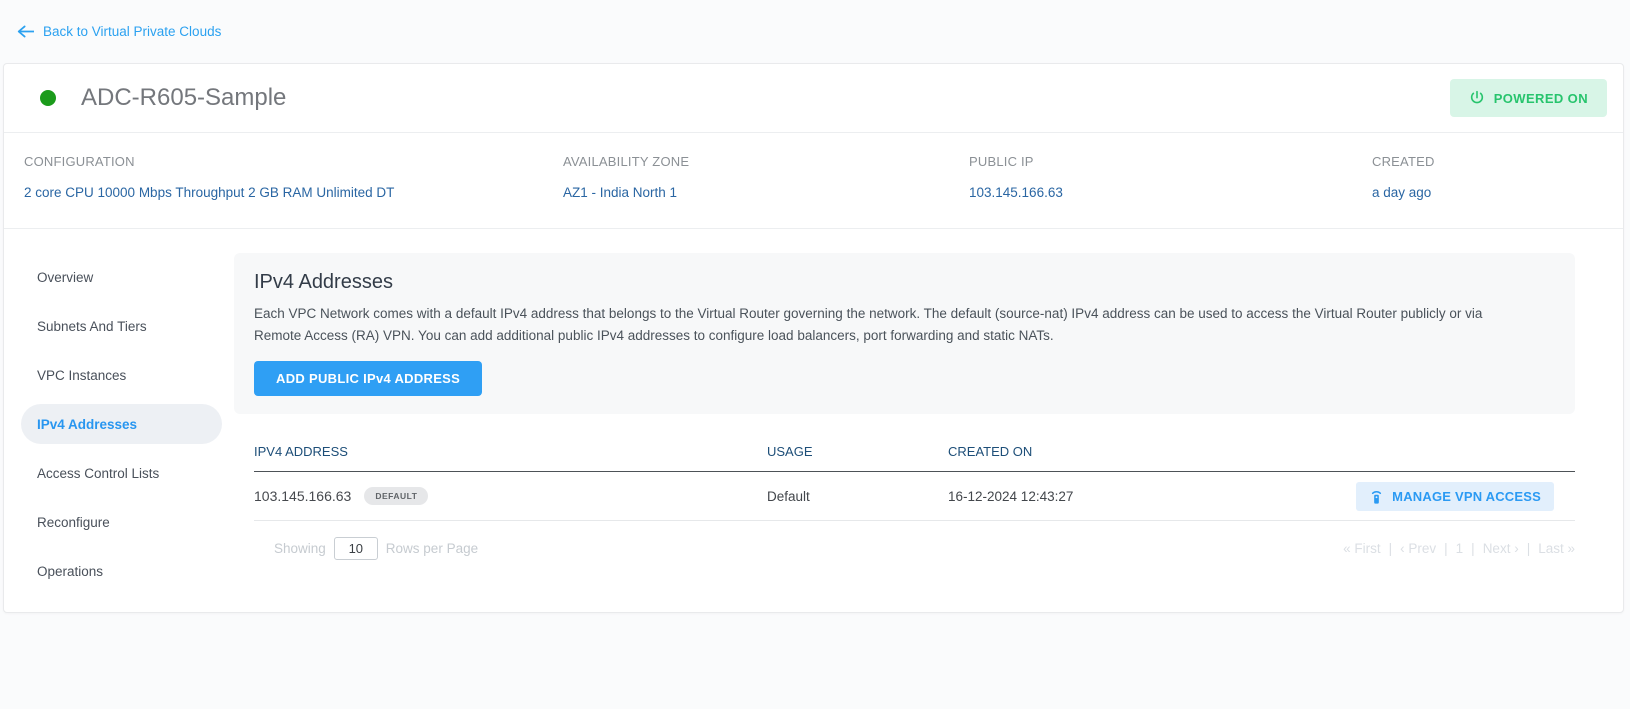 The width and height of the screenshot is (1630, 709). What do you see at coordinates (1016, 192) in the screenshot?
I see `info-value: 103.145.166.63` at bounding box center [1016, 192].